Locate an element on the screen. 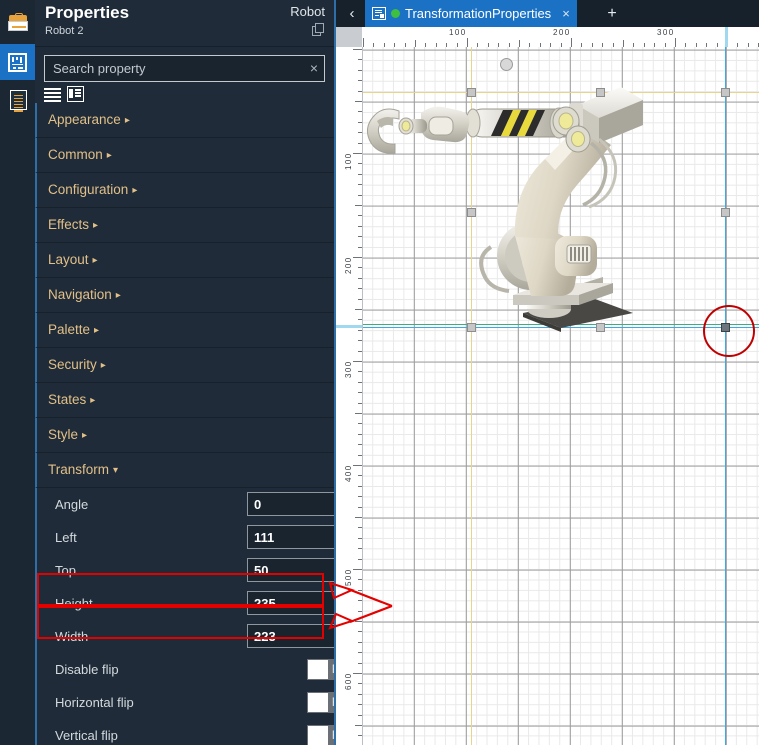 This screenshot has width=759, height=745. new-tab-button: + is located at coordinates (612, 13).